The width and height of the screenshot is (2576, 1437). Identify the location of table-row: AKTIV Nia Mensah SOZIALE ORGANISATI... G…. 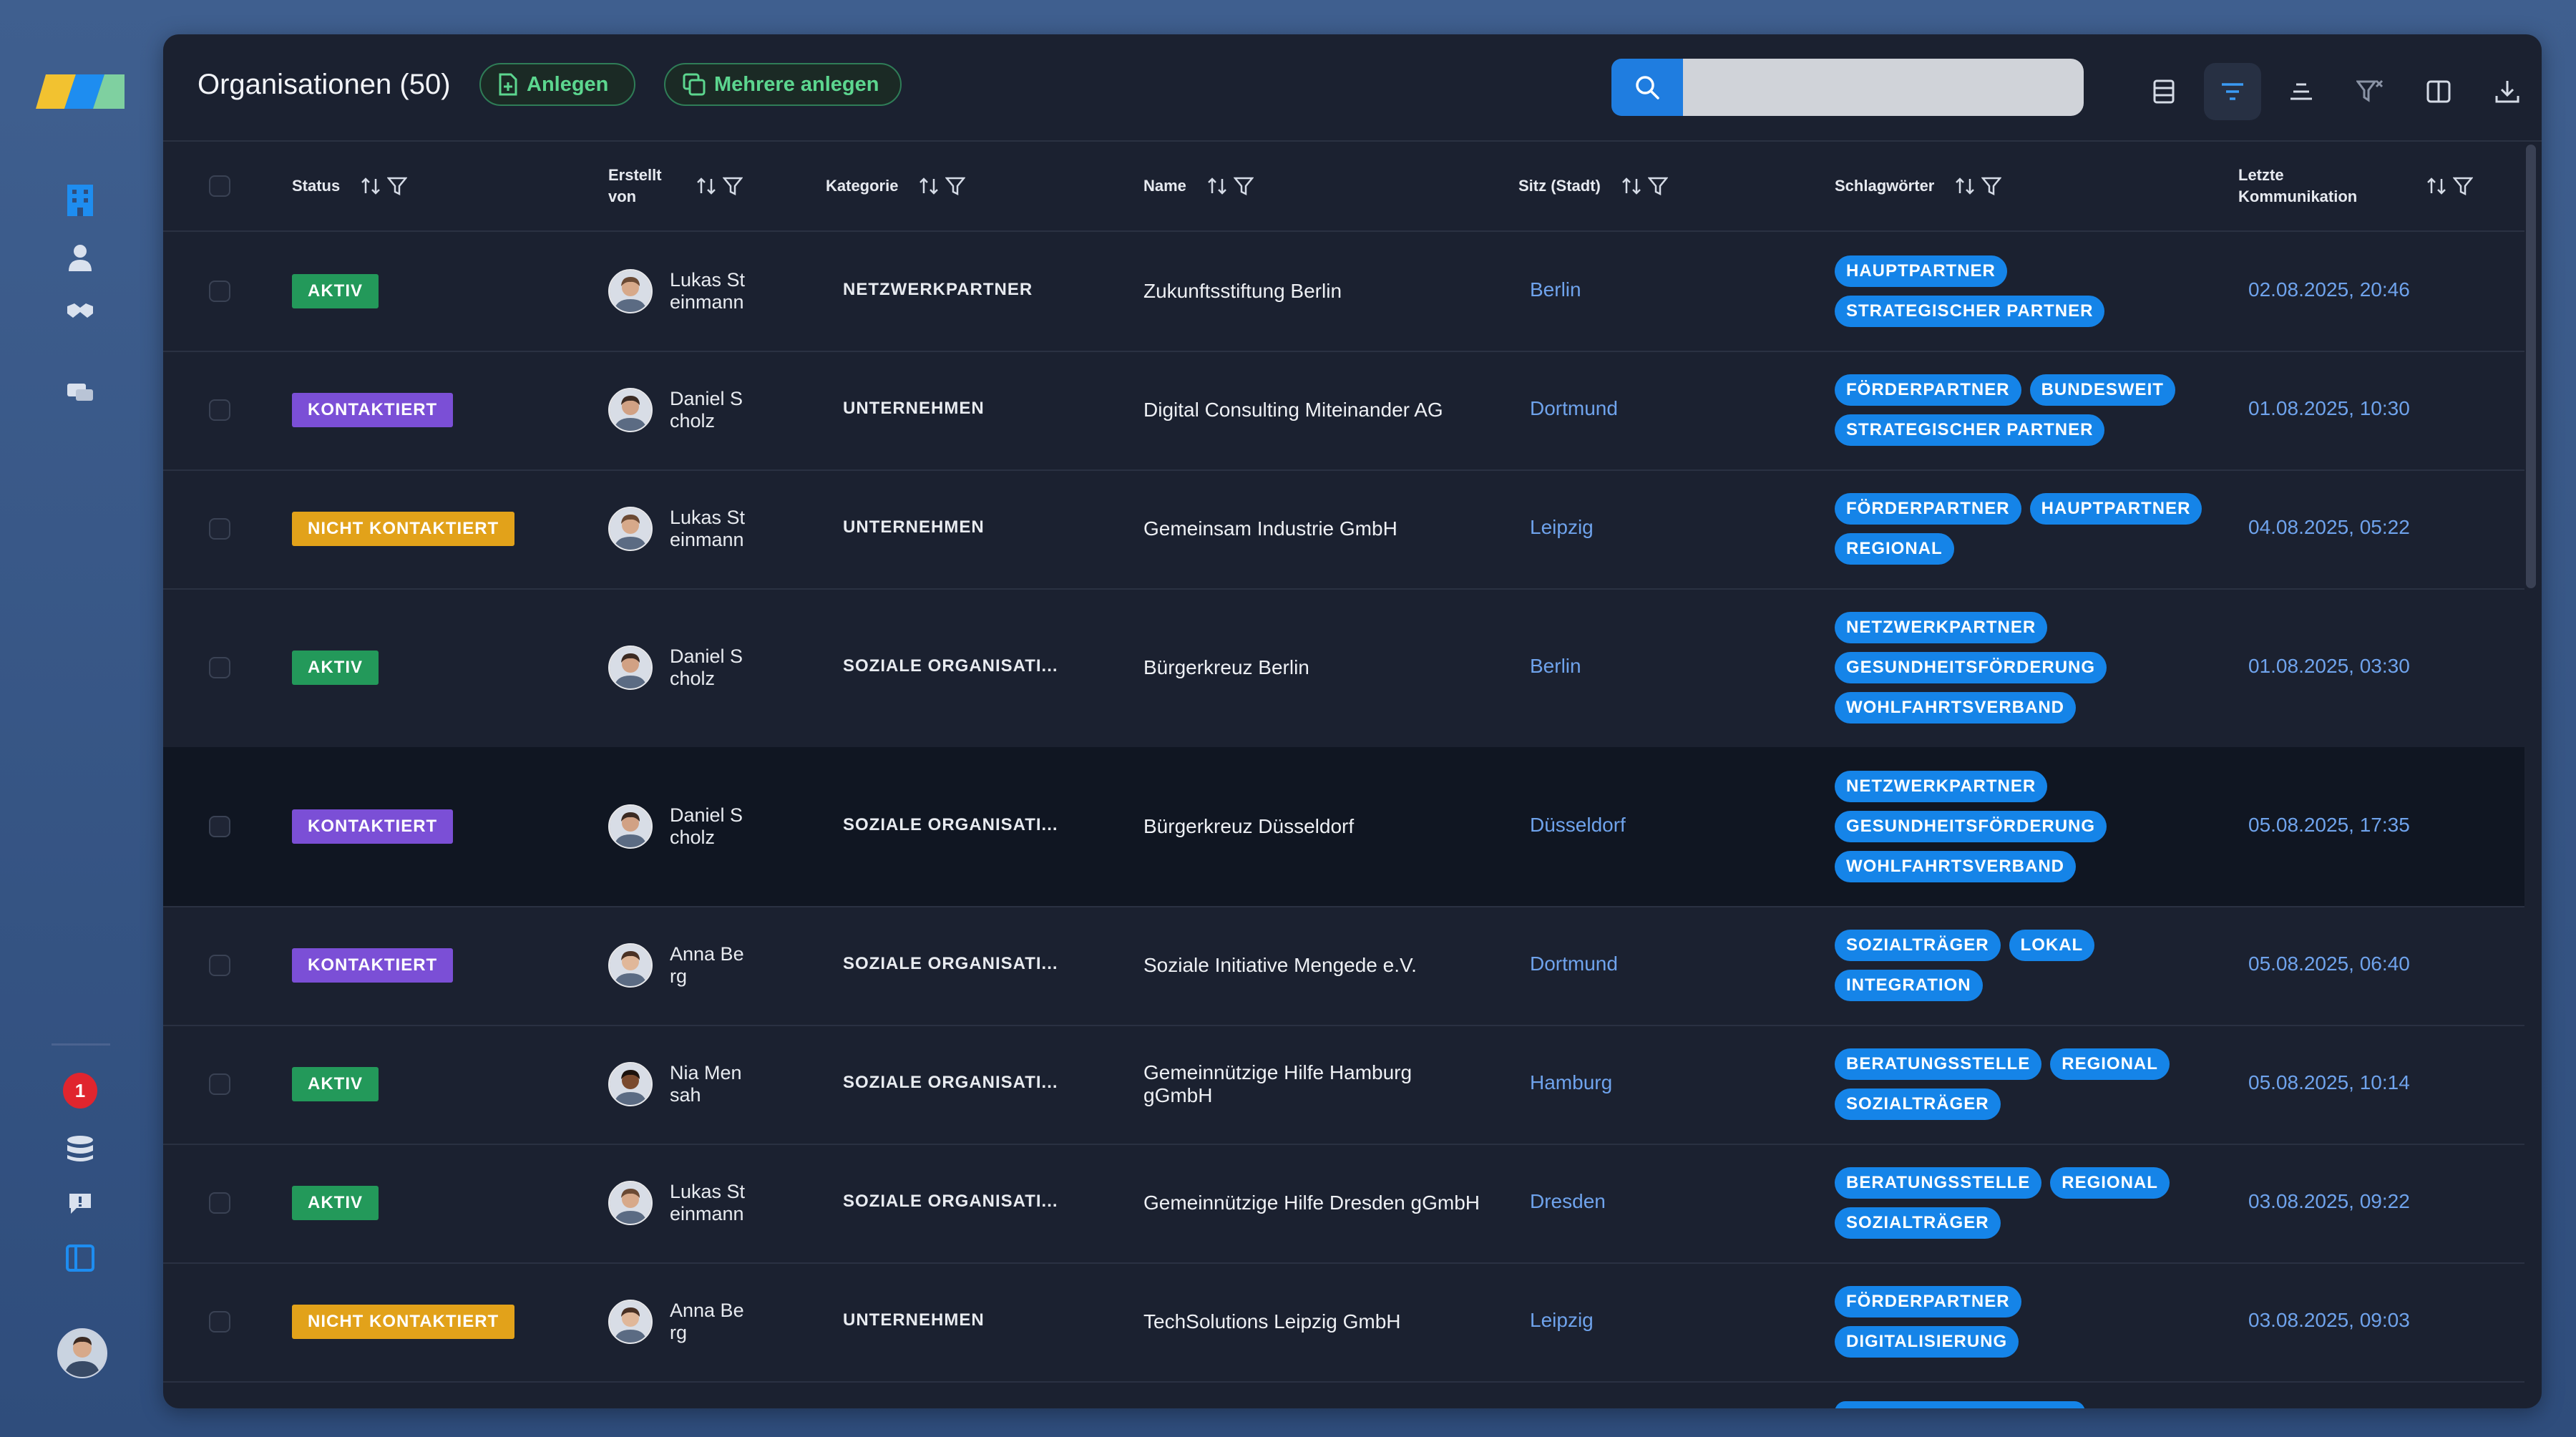
(1343, 1085).